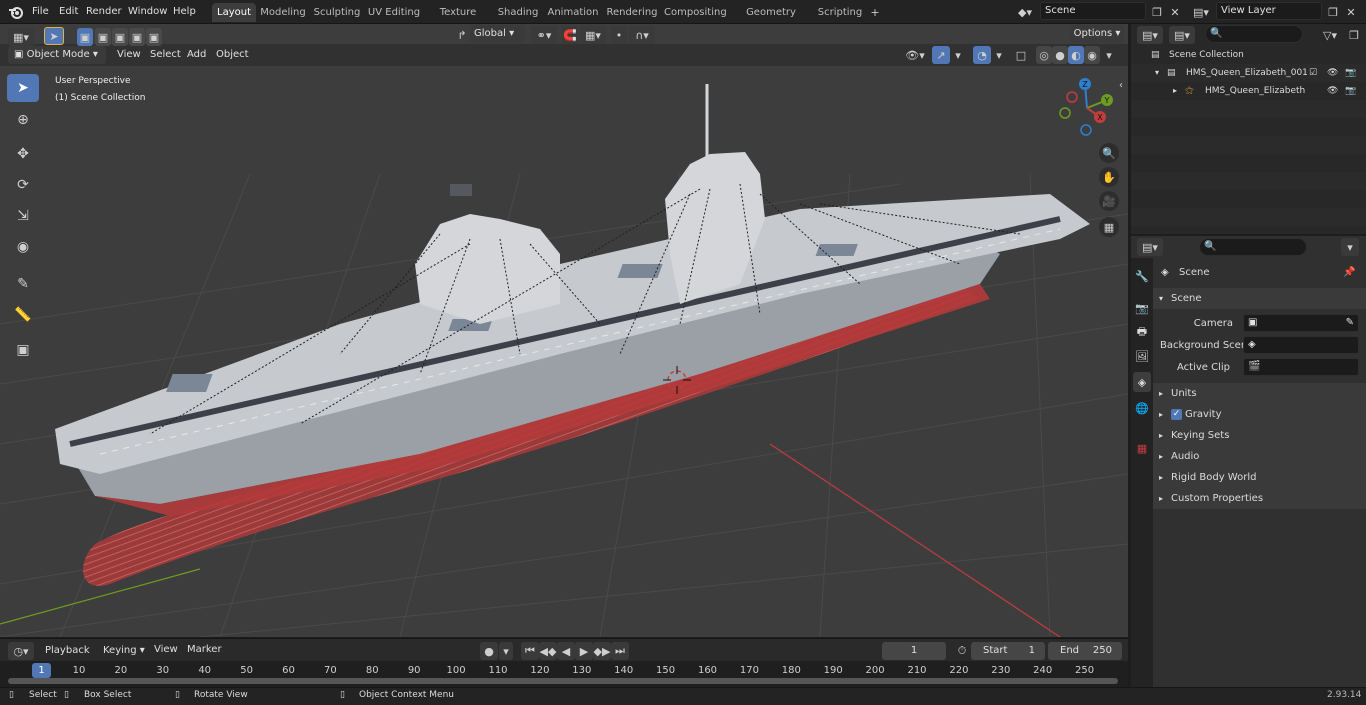 The width and height of the screenshot is (1366, 705). I want to click on scene-panel-header: ▾ Scene, so click(1259, 298).